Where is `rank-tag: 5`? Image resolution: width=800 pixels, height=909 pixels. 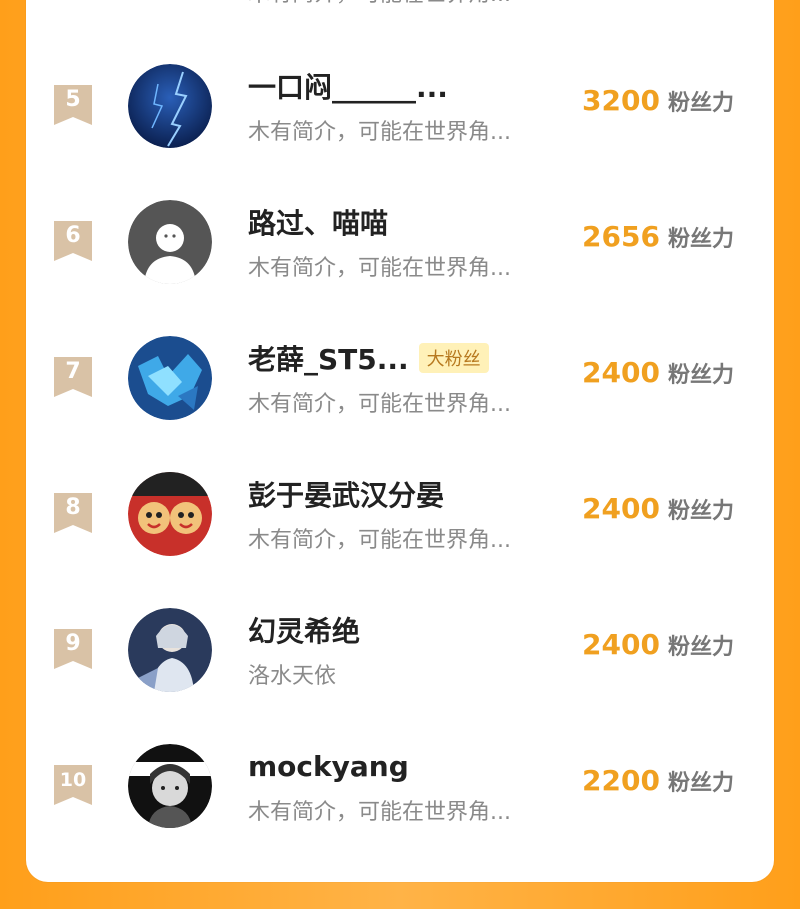
rank-tag: 5 is located at coordinates (73, 105).